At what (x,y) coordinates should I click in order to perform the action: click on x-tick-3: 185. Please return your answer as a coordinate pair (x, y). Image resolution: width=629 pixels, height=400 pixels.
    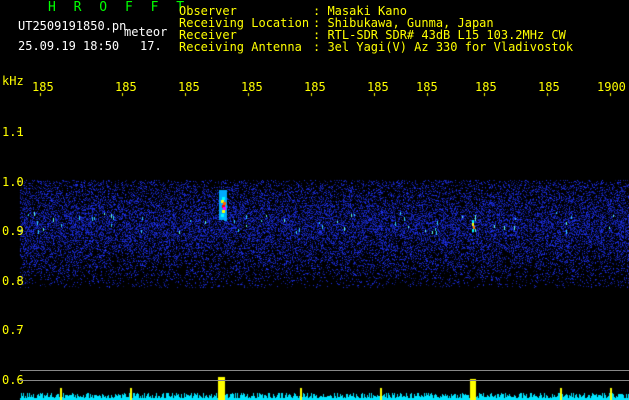
    Looking at the image, I should click on (189, 87).